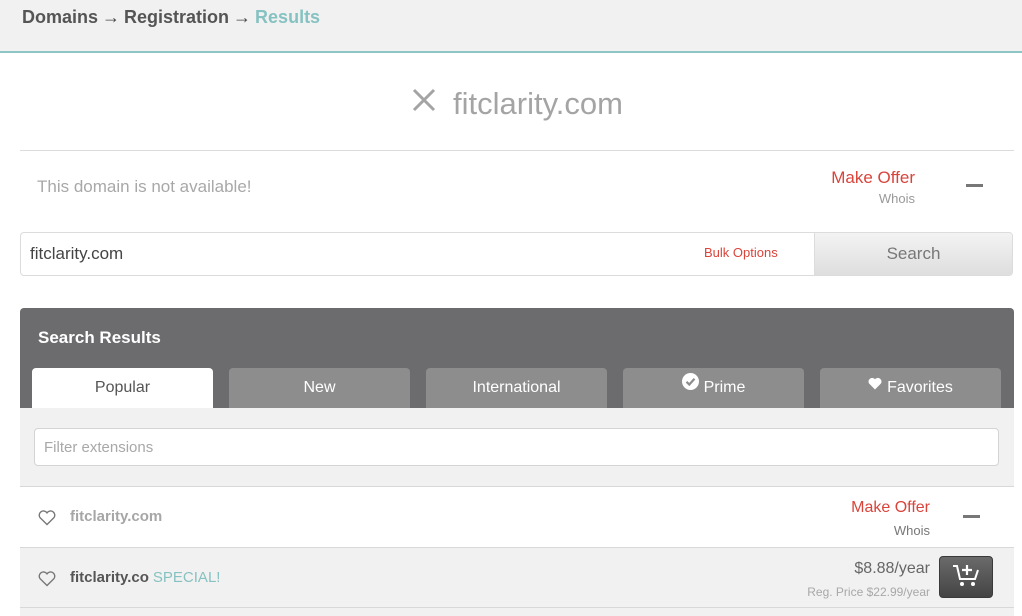 Image resolution: width=1022 pixels, height=616 pixels. Describe the element at coordinates (690, 385) in the screenshot. I see `check-circle-icon` at that location.